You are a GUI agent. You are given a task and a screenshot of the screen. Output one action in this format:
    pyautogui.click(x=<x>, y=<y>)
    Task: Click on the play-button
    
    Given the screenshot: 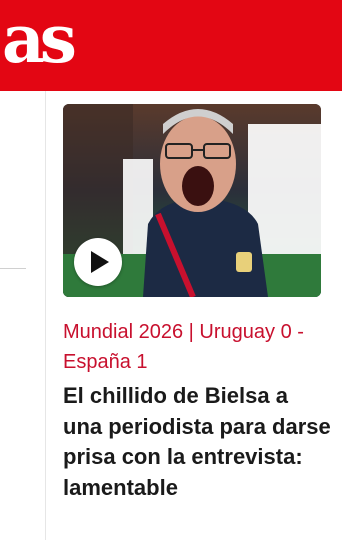 What is the action you would take?
    pyautogui.click(x=98, y=262)
    